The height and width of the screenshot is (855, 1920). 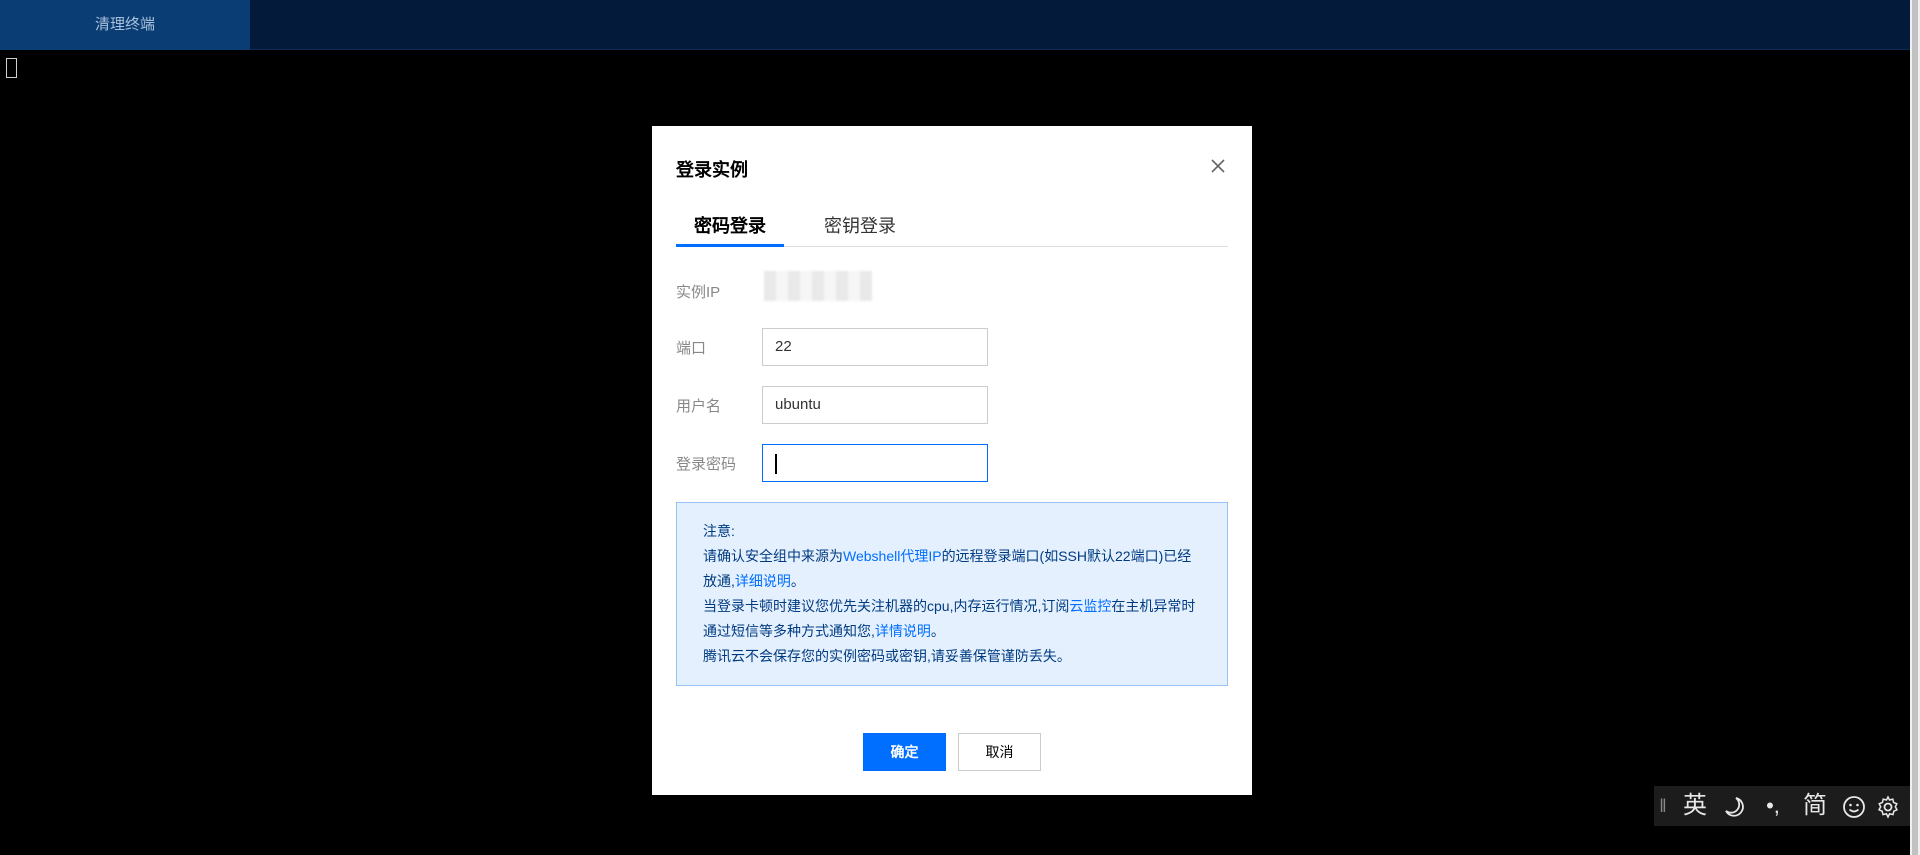 I want to click on notice-line-3: 腾讯云不会保存您的实例密码或密钥,请妥善保管谨防丢失。, so click(x=887, y=656).